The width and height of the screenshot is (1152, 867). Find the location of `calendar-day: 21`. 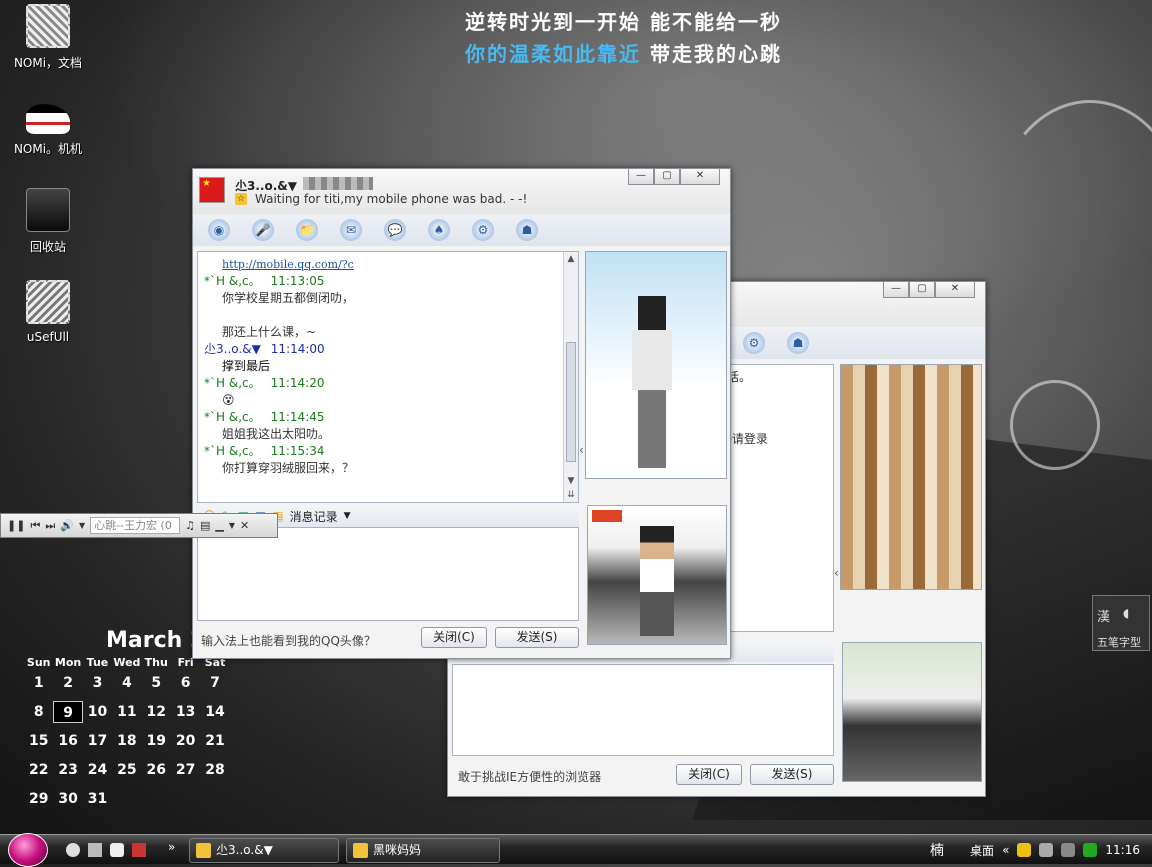

calendar-day: 21 is located at coordinates (214, 741).